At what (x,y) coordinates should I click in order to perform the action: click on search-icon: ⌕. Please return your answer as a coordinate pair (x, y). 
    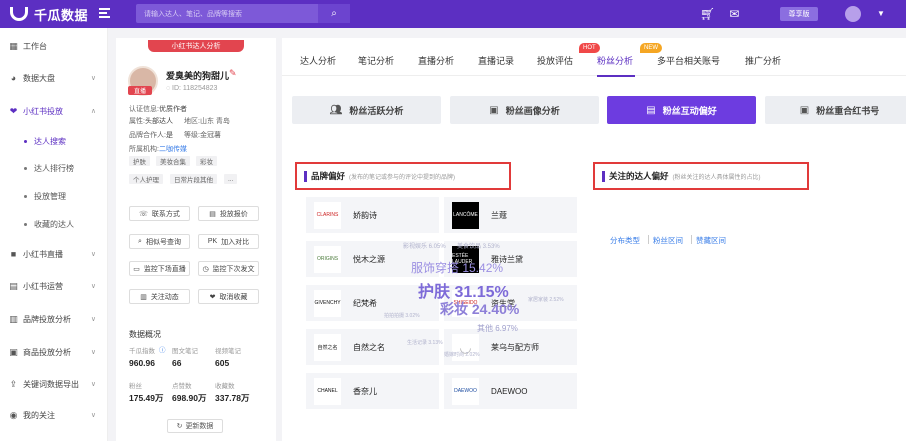
    Looking at the image, I should click on (334, 13).